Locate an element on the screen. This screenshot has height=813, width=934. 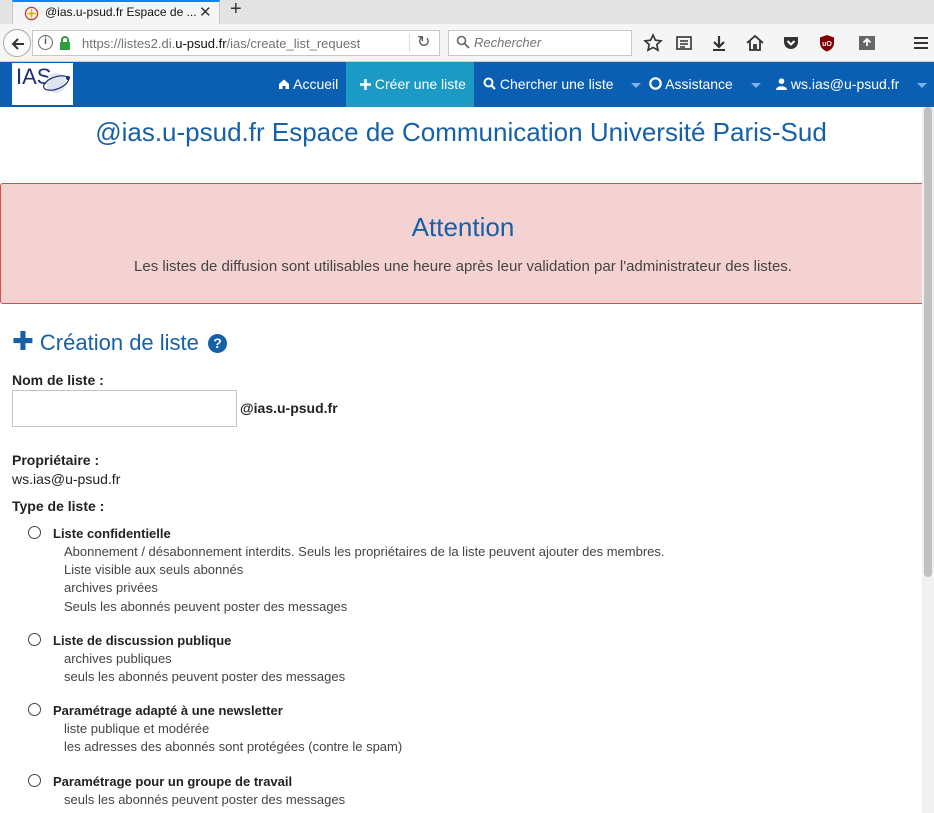
nav-label: Assistance is located at coordinates (699, 84).